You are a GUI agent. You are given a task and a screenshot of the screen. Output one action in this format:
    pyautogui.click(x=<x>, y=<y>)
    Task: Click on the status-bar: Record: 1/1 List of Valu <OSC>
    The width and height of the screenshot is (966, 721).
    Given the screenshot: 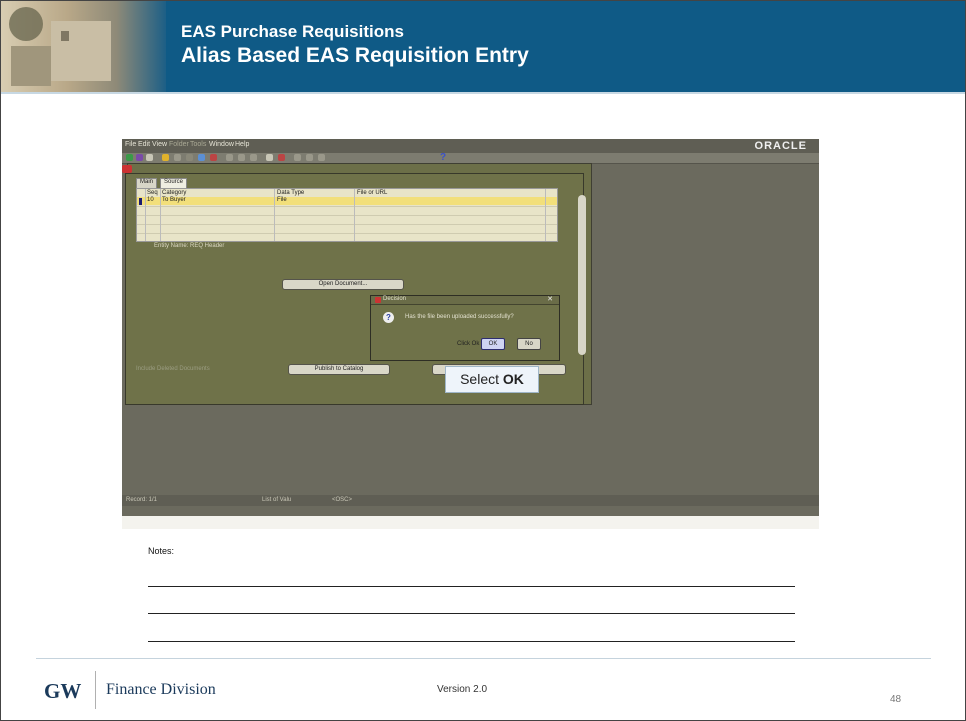 What is the action you would take?
    pyautogui.click(x=470, y=500)
    